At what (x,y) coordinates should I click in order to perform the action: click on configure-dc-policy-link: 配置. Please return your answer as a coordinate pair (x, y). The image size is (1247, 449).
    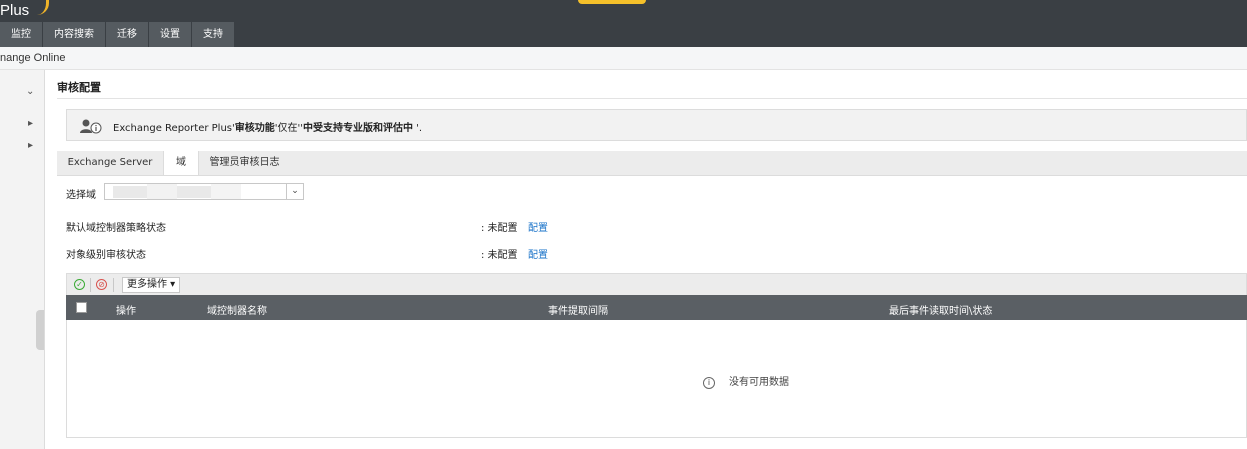
    Looking at the image, I should click on (538, 226).